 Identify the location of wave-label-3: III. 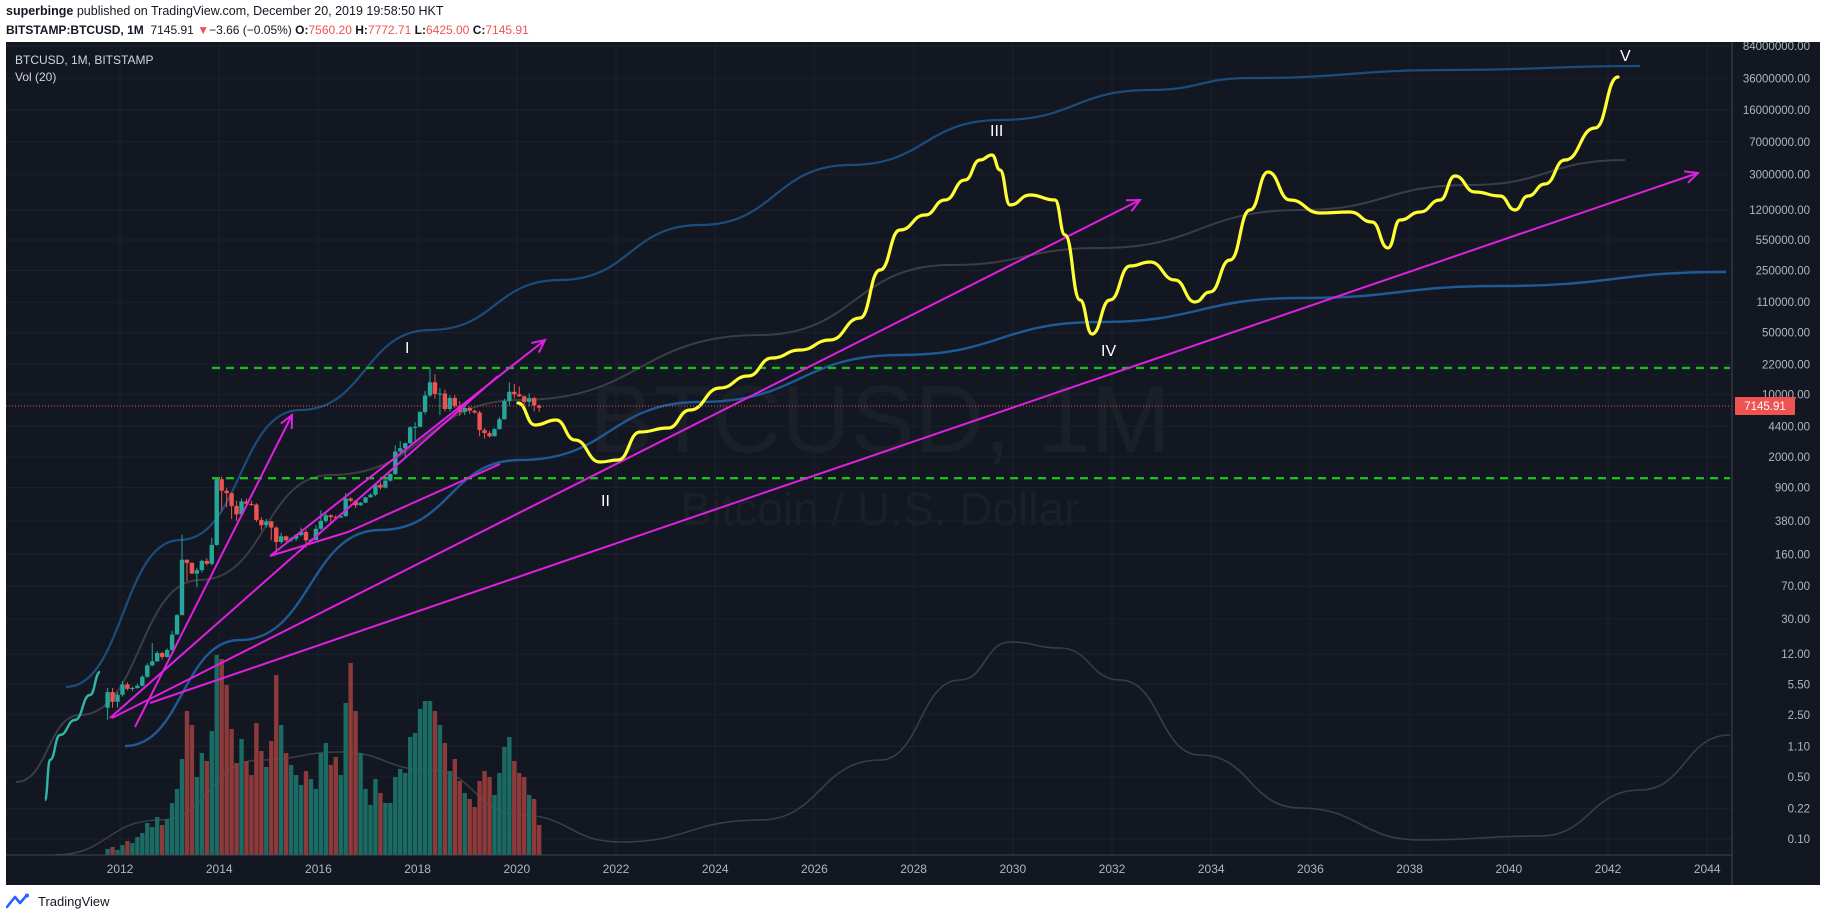
(996, 131).